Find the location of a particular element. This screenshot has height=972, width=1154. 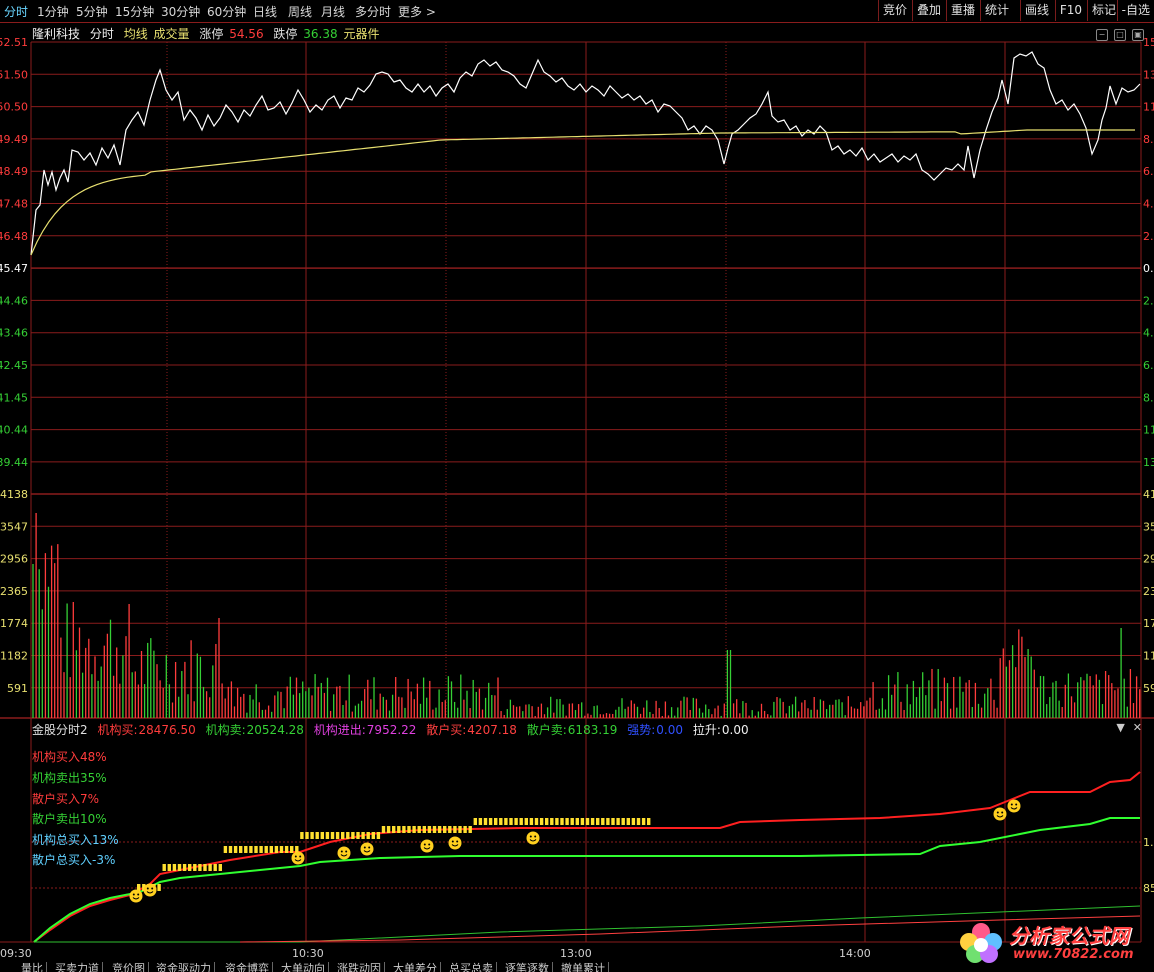

pull-label: 拉升: is located at coordinates (706, 730).